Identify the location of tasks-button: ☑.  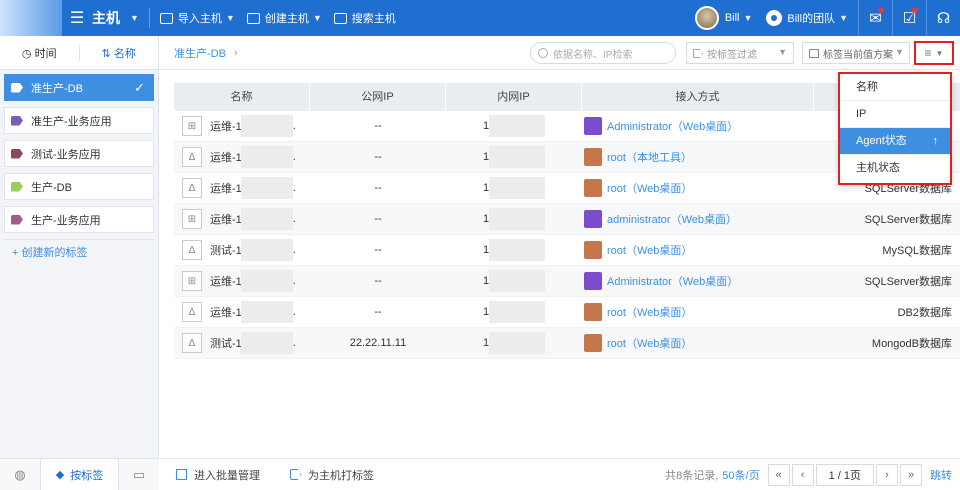
(909, 18).